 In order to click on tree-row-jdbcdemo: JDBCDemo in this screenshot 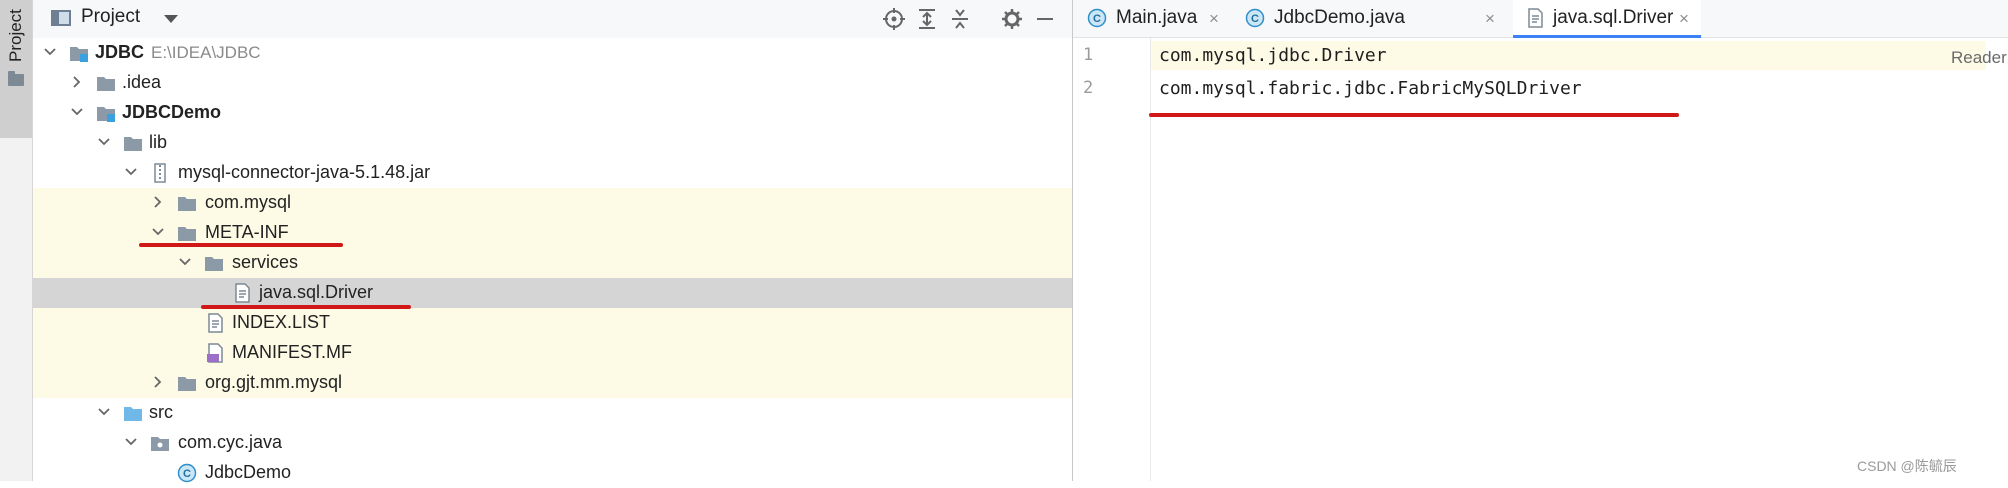, I will do `click(552, 113)`.